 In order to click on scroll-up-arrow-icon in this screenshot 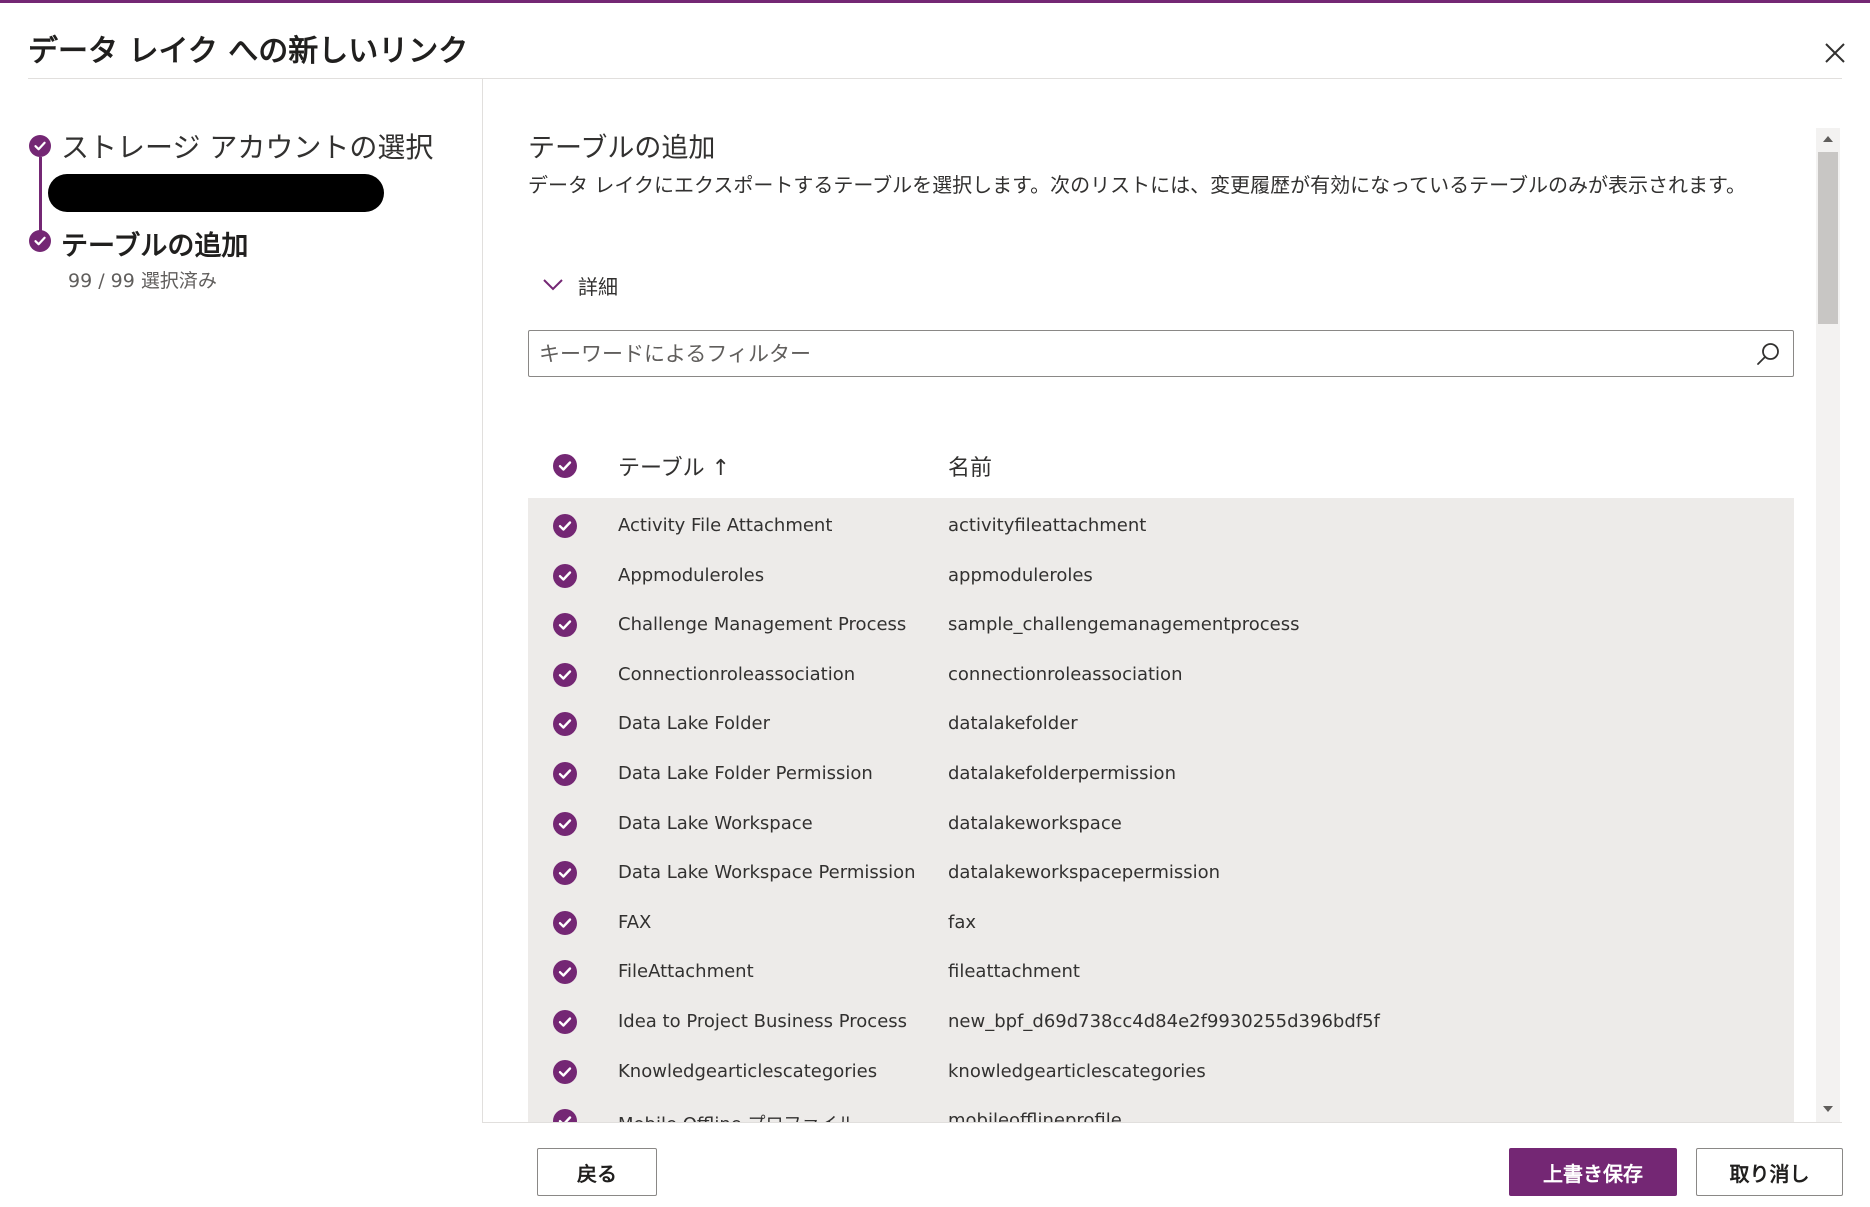, I will do `click(1828, 139)`.